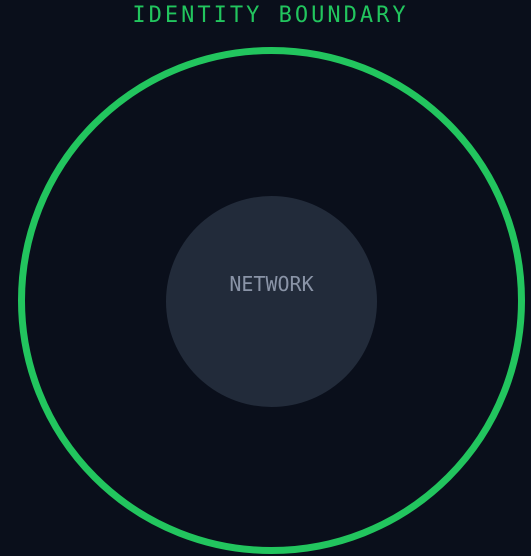  I want to click on identity-boundary-label: IDENTITY BOUNDARY, so click(270, 15).